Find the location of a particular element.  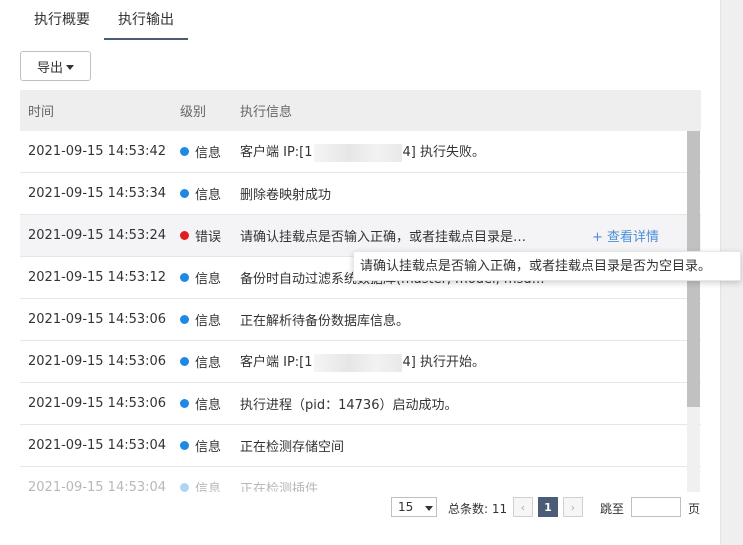

row-time: 2021-09-15 14:53:24 is located at coordinates (97, 235).